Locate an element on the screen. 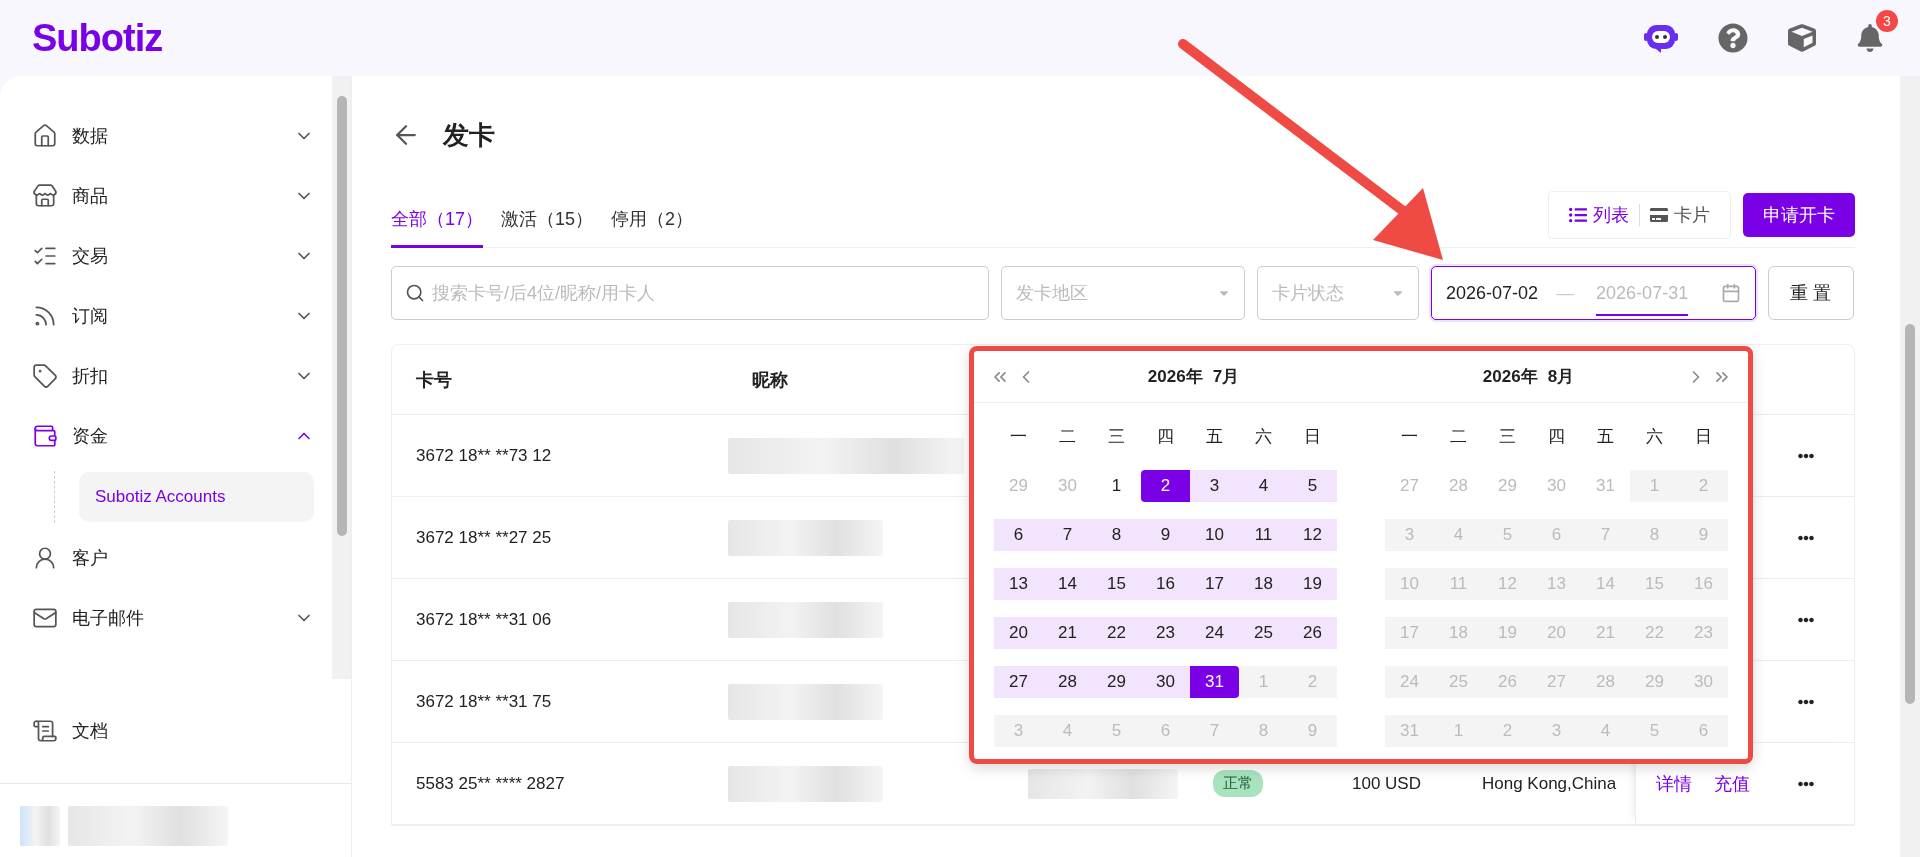 This screenshot has width=1920, height=857. view-option: 列表 is located at coordinates (1599, 215).